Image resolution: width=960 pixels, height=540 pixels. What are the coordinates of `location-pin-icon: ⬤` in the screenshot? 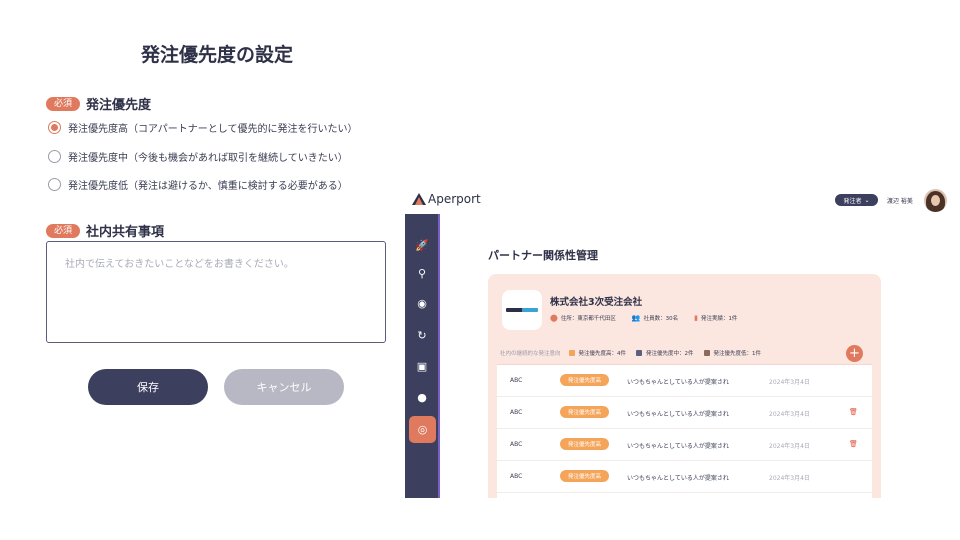 It's located at (554, 318).